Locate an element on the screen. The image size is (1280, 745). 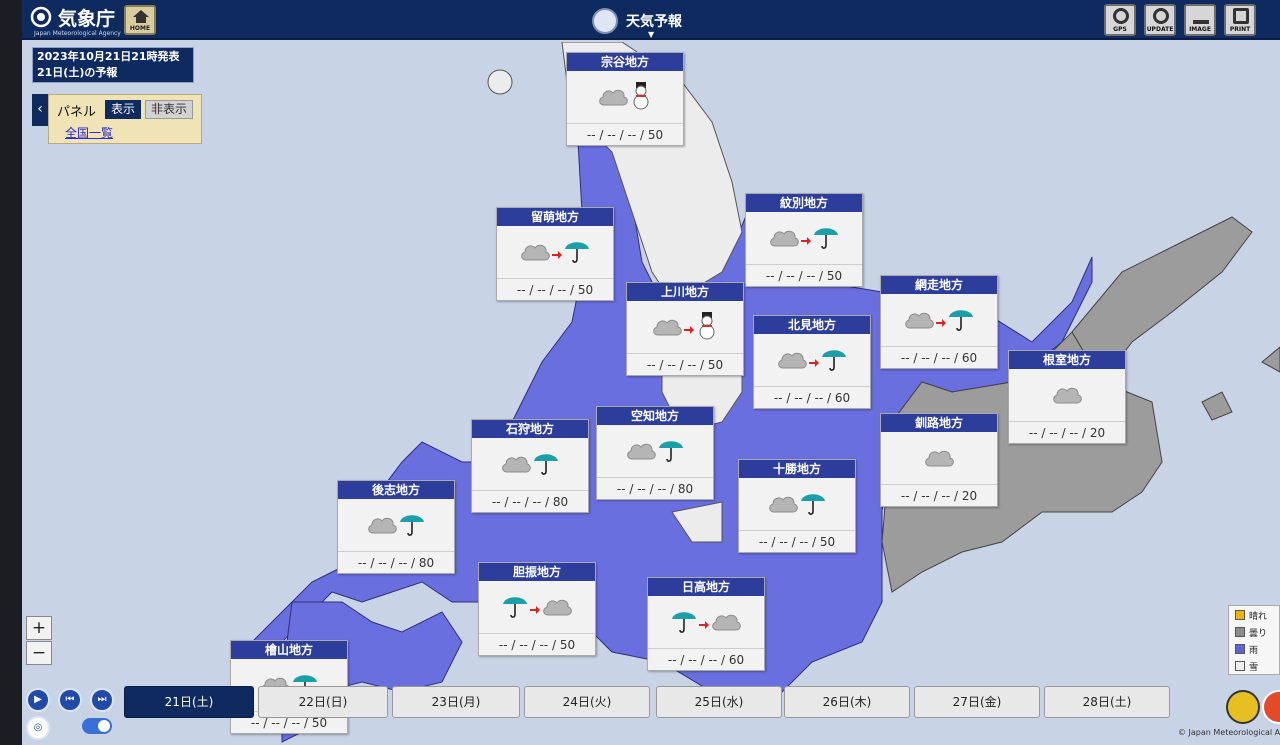
region-forecast-card: 釧路地方 -- / -- / -- / 20 is located at coordinates (939, 460).